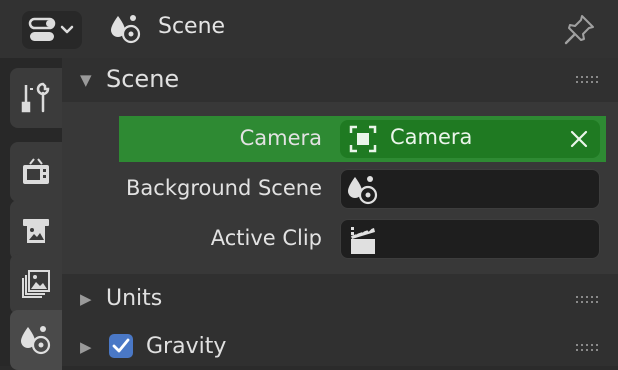  I want to click on tab-render, so click(36, 172).